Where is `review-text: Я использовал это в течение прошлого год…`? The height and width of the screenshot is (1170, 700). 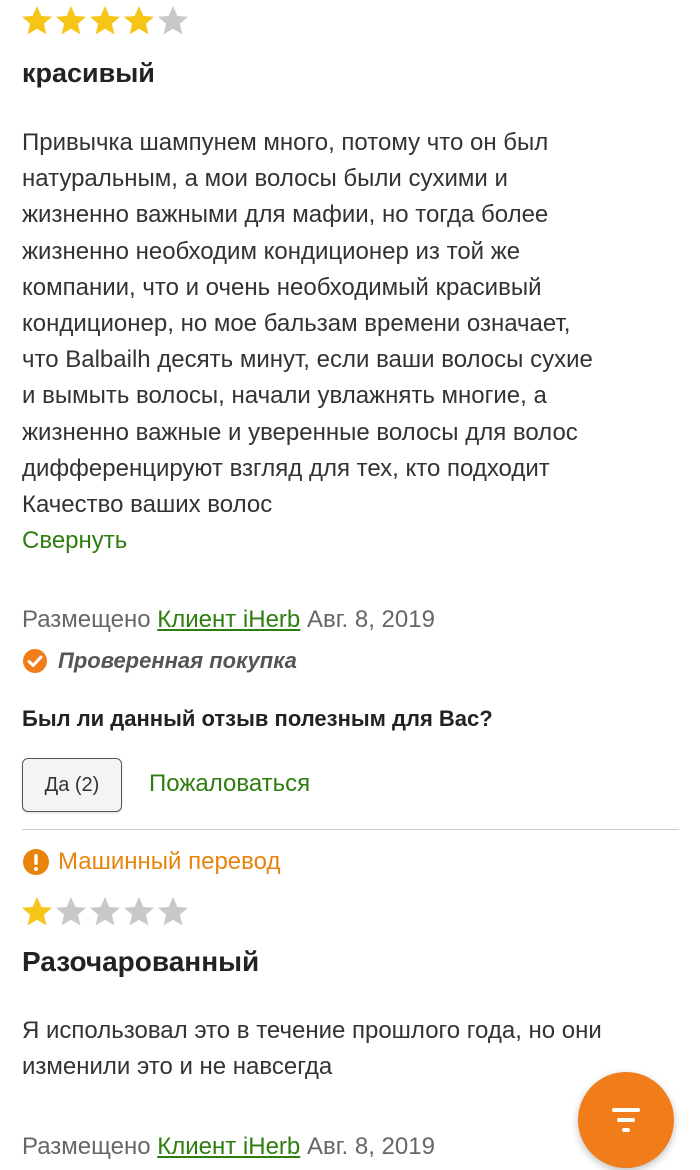 review-text: Я использовал это в течение прошлого год… is located at coordinates (312, 1049).